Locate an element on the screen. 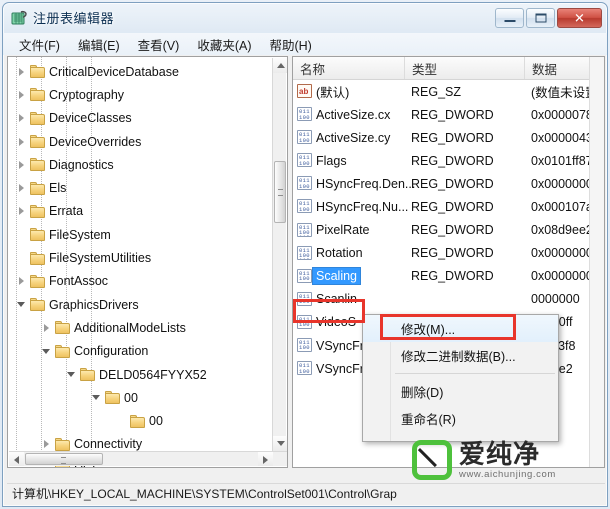 This screenshot has width=610, height=509. maximize-button is located at coordinates (540, 18).